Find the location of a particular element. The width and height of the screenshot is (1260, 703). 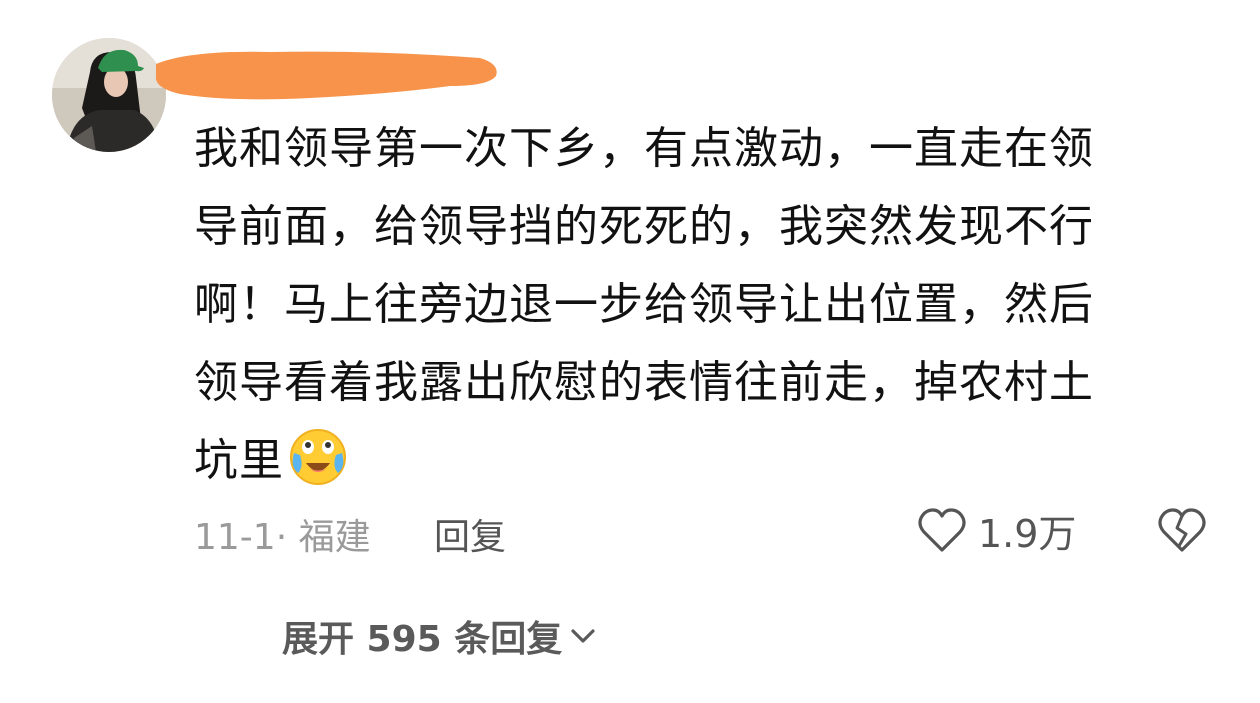

user-avatar-image is located at coordinates (109, 95).